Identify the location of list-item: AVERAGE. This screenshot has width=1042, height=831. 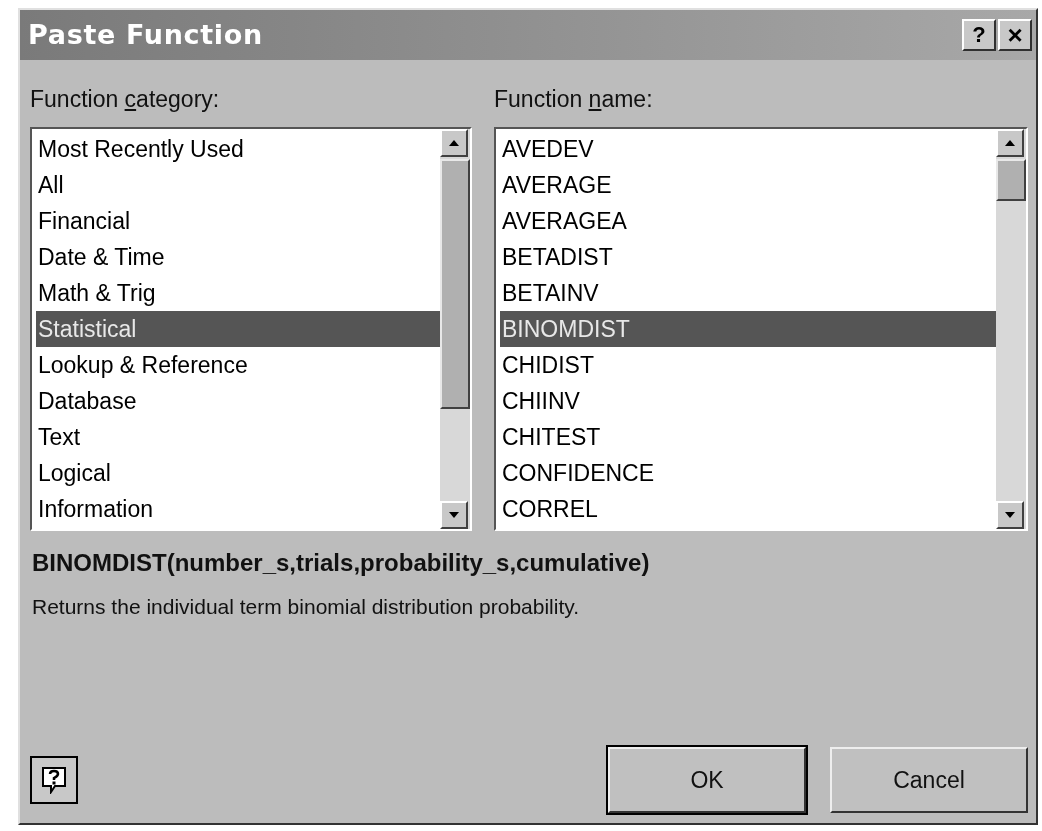
(748, 184).